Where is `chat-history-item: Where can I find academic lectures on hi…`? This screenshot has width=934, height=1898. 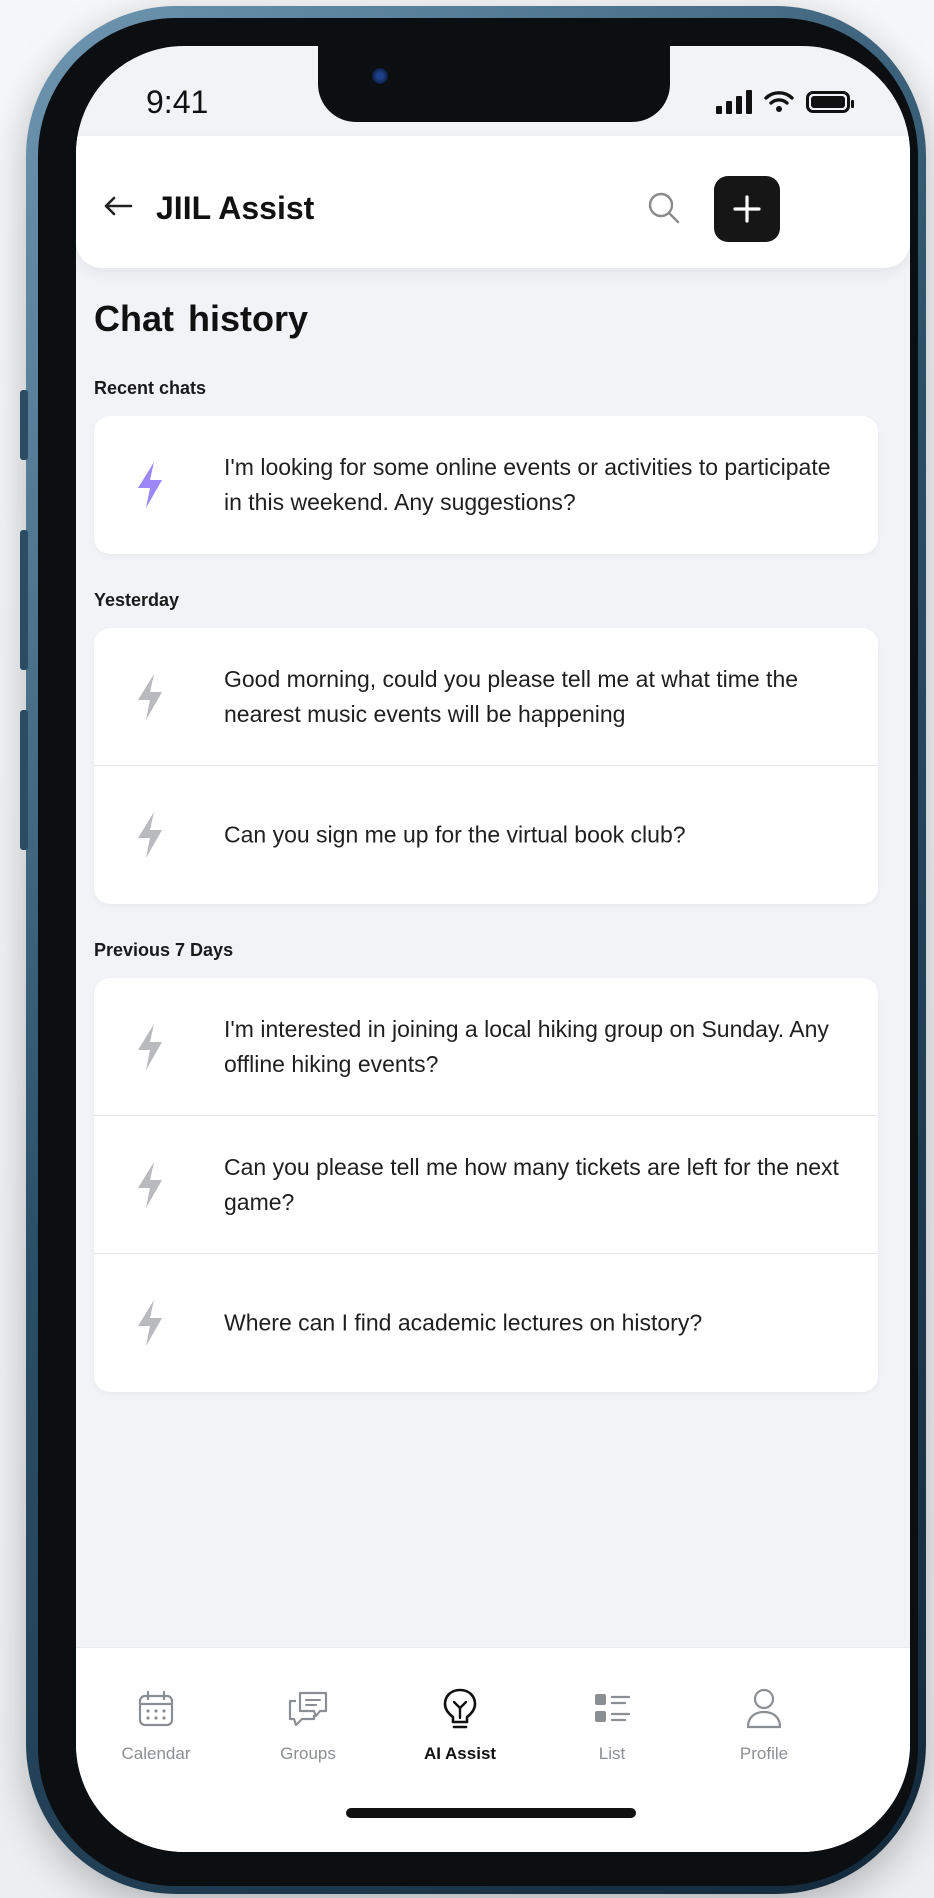 chat-history-item: Where can I find academic lectures on hi… is located at coordinates (486, 1323).